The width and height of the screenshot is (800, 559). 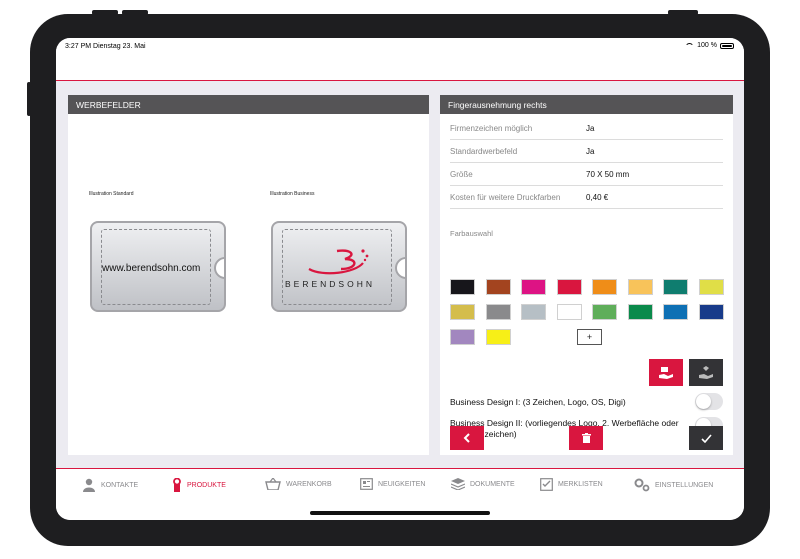 What do you see at coordinates (727, 45) in the screenshot?
I see `battery-icon` at bounding box center [727, 45].